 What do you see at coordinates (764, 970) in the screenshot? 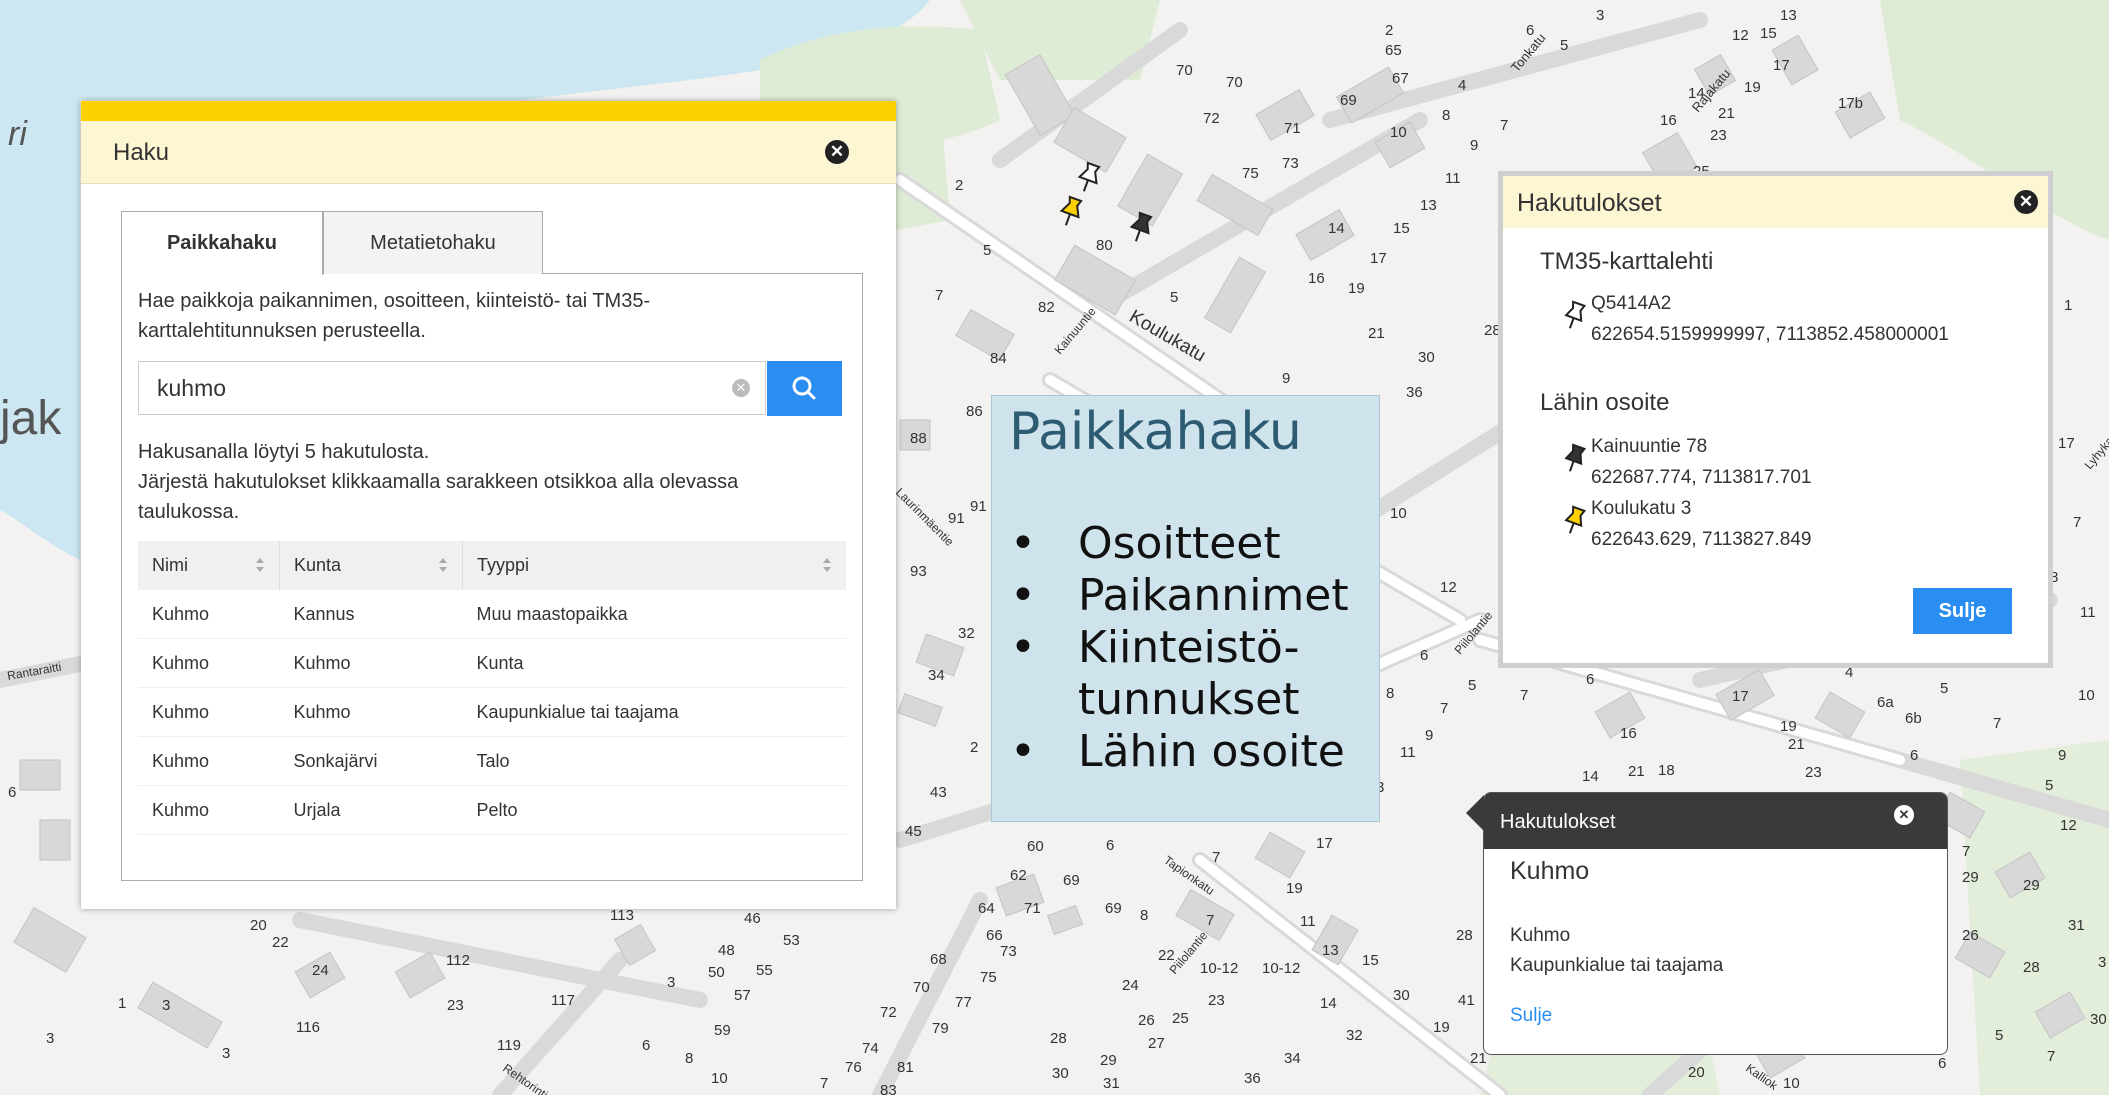
I see `svg-text: 55` at bounding box center [764, 970].